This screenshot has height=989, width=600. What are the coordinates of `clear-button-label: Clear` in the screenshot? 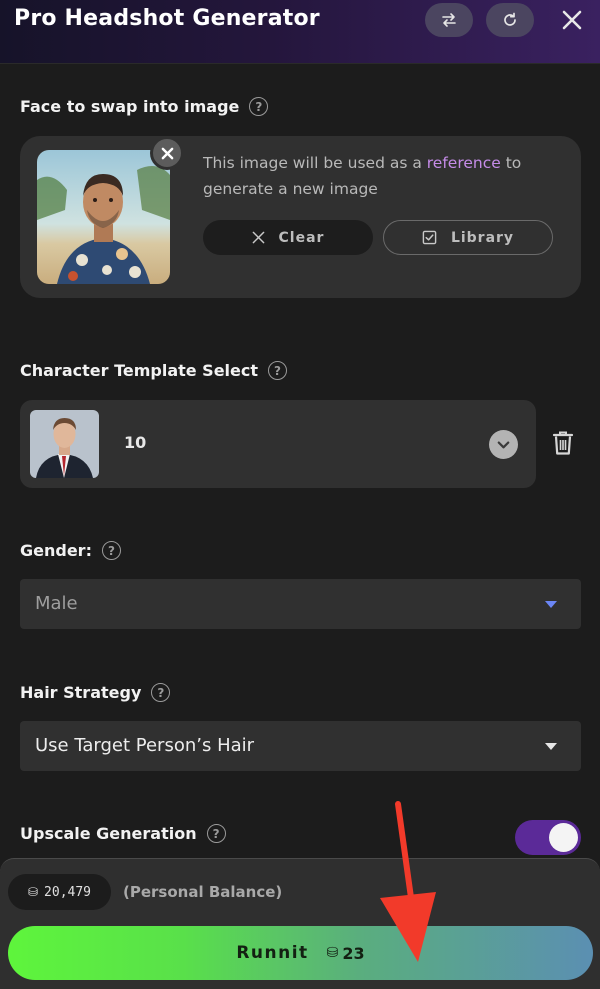 It's located at (301, 237).